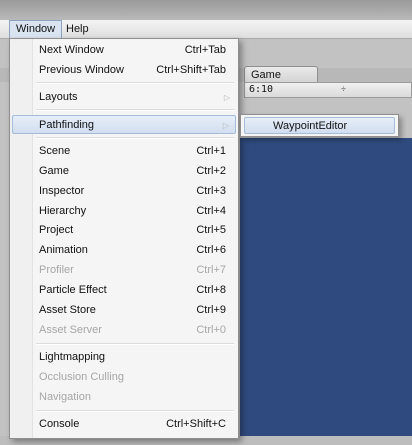  What do you see at coordinates (211, 310) in the screenshot?
I see `menu-item-shortcut: Ctrl+9` at bounding box center [211, 310].